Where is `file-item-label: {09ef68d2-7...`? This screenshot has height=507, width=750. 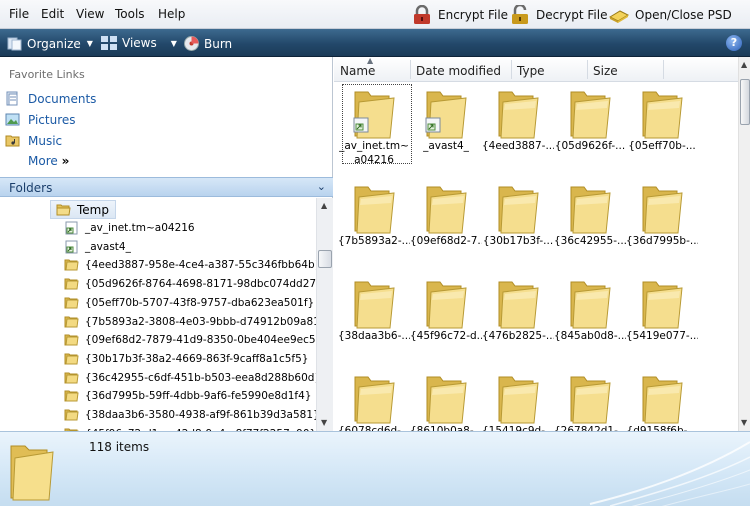
file-item-label: {09ef68d2-7... is located at coordinates (446, 241).